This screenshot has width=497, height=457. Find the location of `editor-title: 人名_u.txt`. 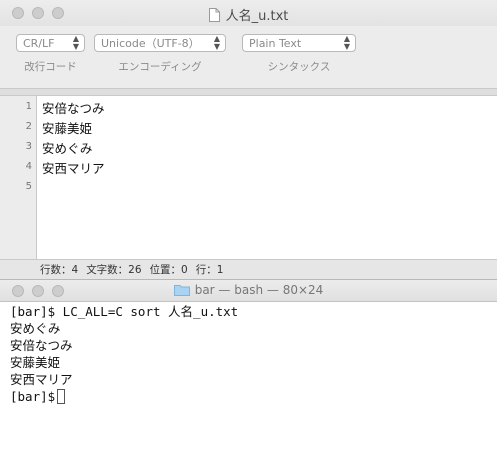

editor-title: 人名_u.txt is located at coordinates (248, 14).